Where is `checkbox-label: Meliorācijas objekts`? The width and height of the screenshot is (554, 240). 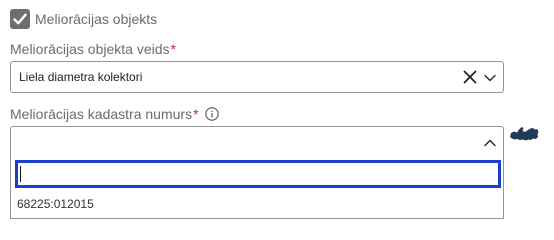 checkbox-label: Meliorācijas objekts is located at coordinates (96, 19).